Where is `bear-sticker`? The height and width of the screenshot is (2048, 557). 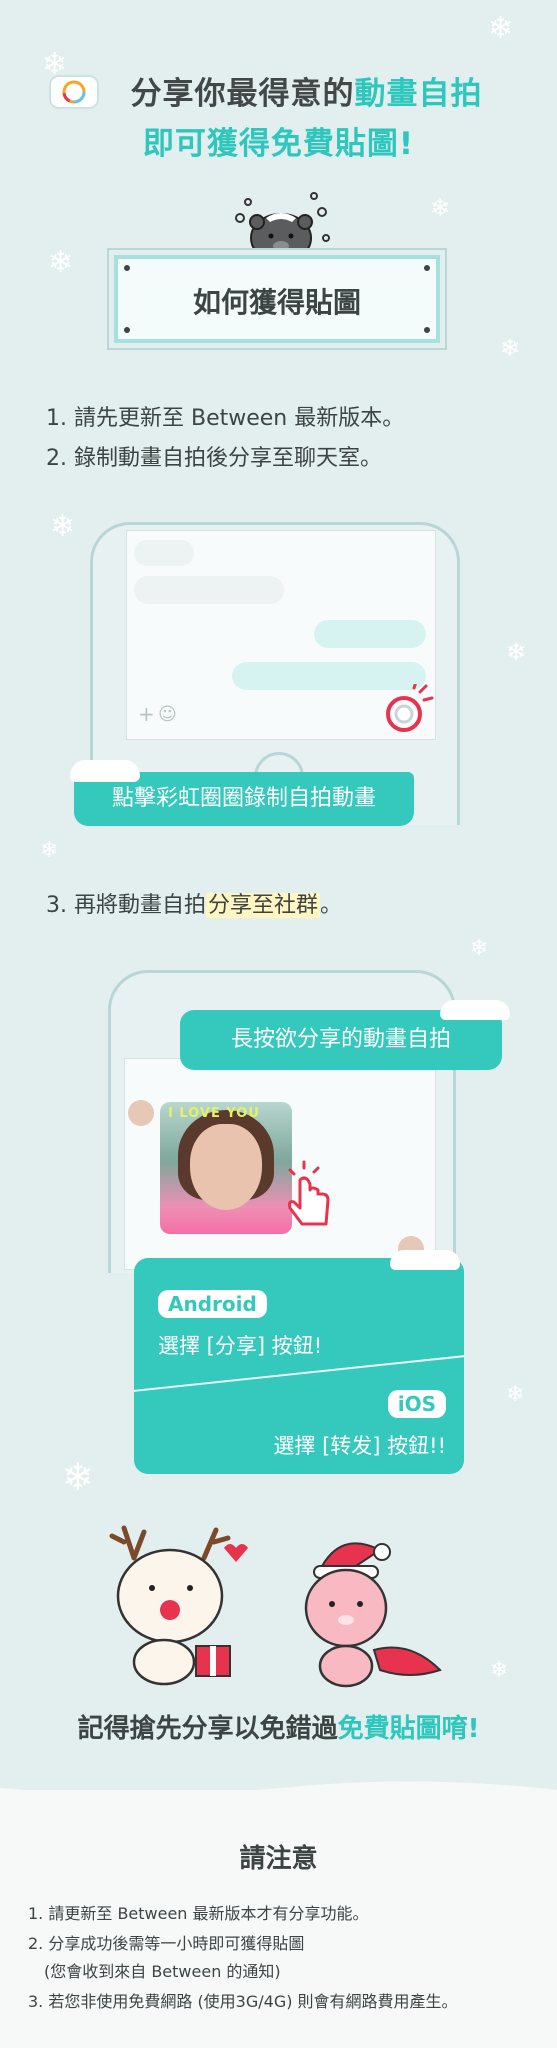 bear-sticker is located at coordinates (282, 227).